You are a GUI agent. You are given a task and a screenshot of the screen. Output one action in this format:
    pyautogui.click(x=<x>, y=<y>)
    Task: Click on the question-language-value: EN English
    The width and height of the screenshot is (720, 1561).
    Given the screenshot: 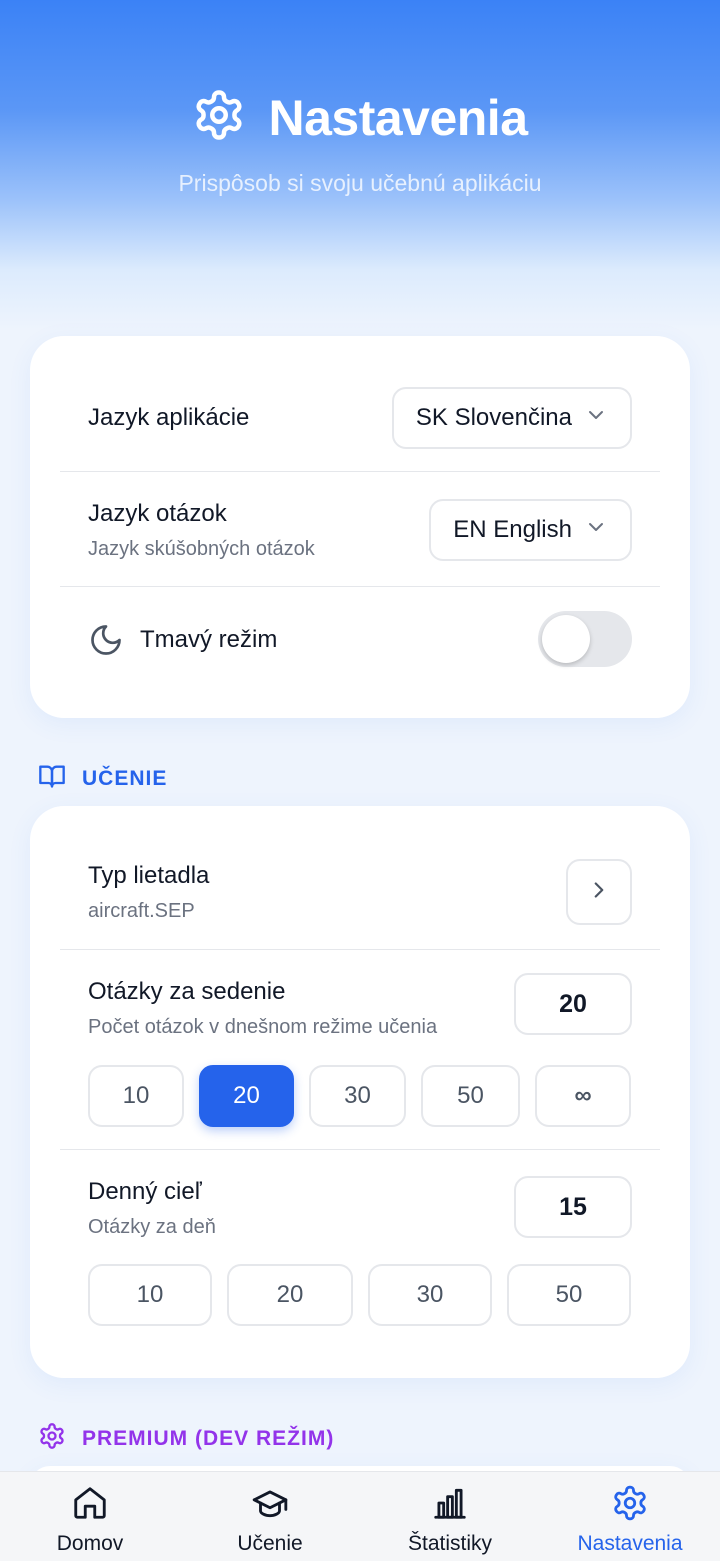 What is the action you would take?
    pyautogui.click(x=512, y=529)
    